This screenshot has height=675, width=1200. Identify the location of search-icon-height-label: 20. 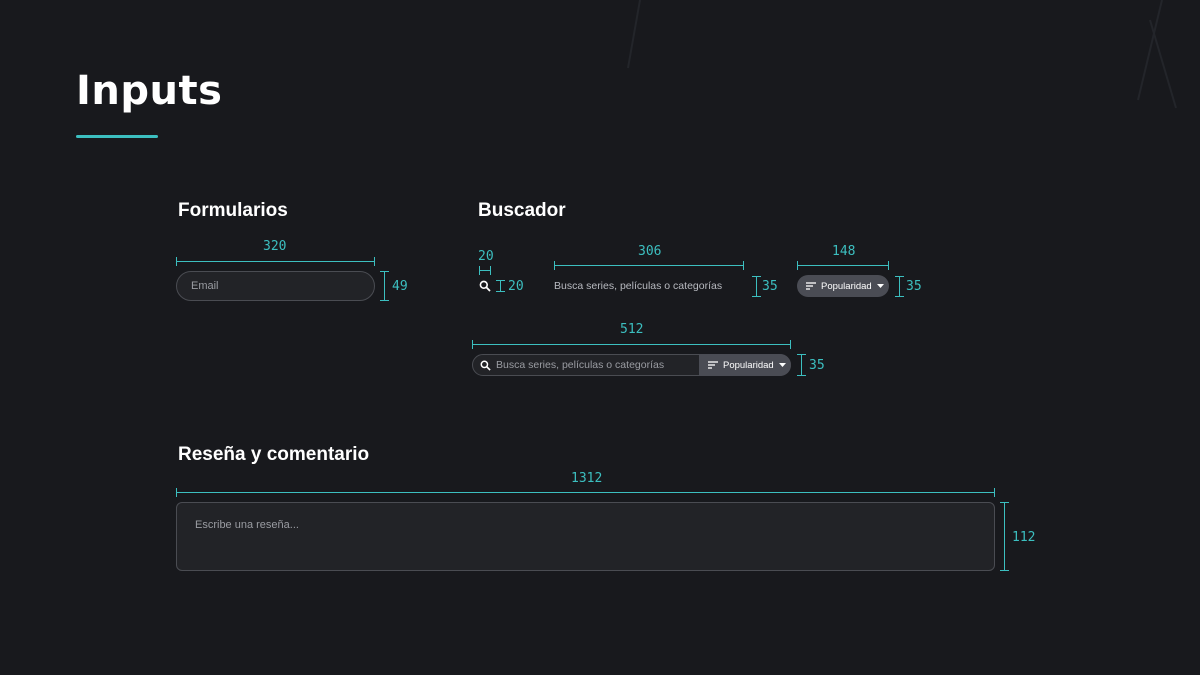
(516, 286).